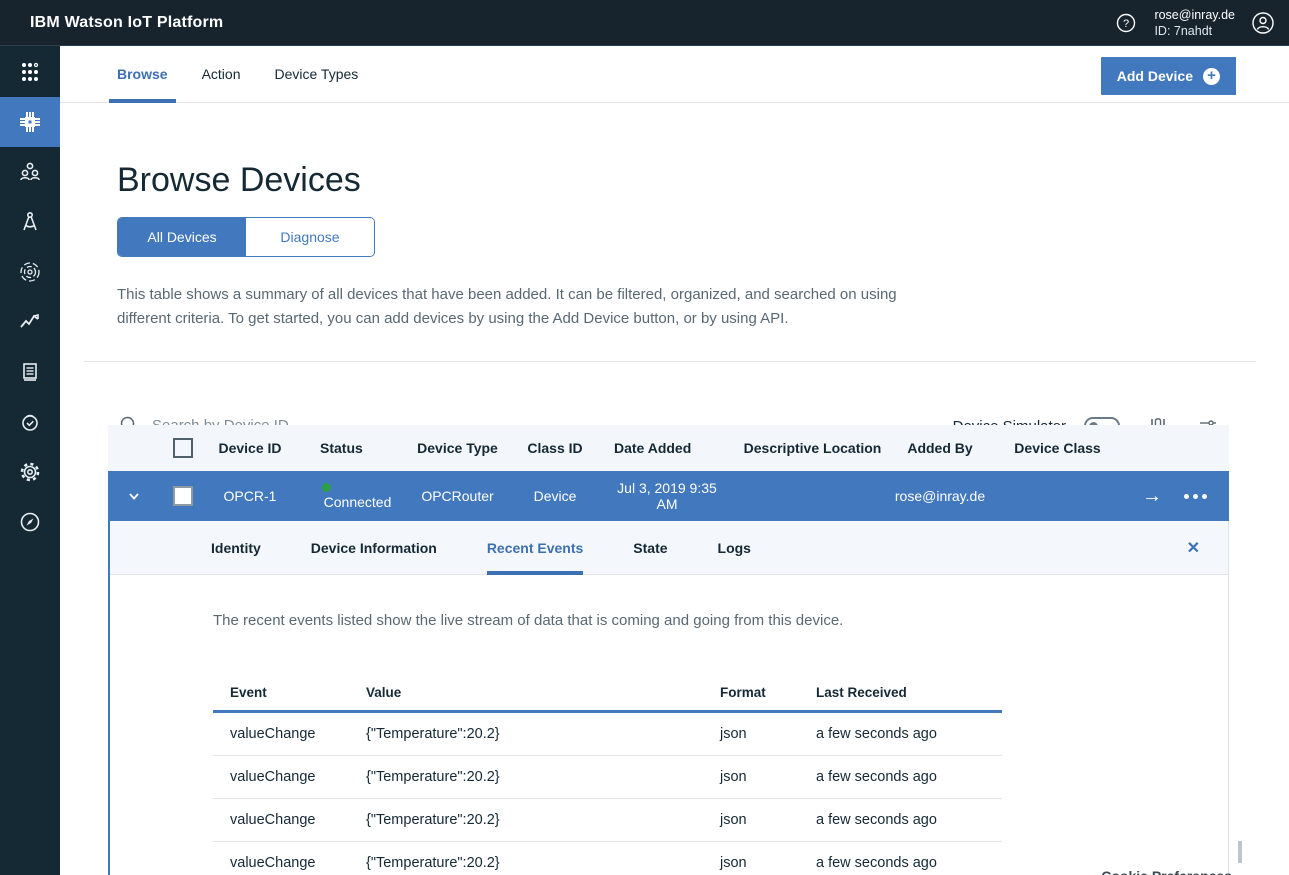 The width and height of the screenshot is (1289, 875). I want to click on sidebar-item-devices, so click(30, 122).